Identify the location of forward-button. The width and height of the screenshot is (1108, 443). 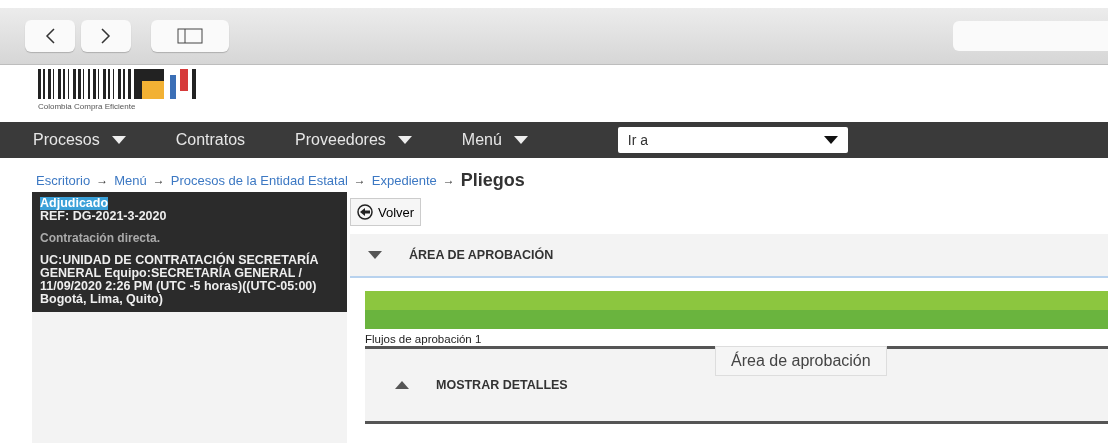
(106, 36).